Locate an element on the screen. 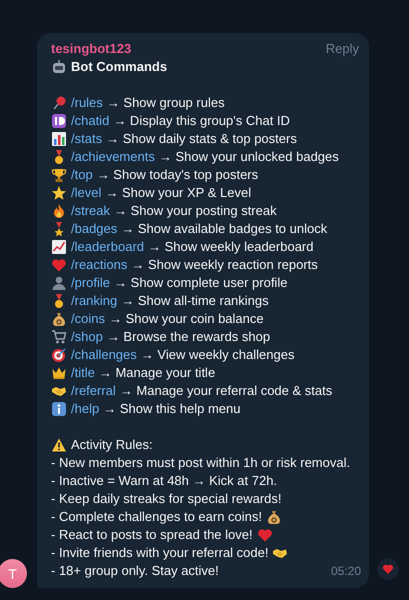 Image resolution: width=409 pixels, height=600 pixels. rule-text: - Complete challenges to earn coins! is located at coordinates (156, 517).